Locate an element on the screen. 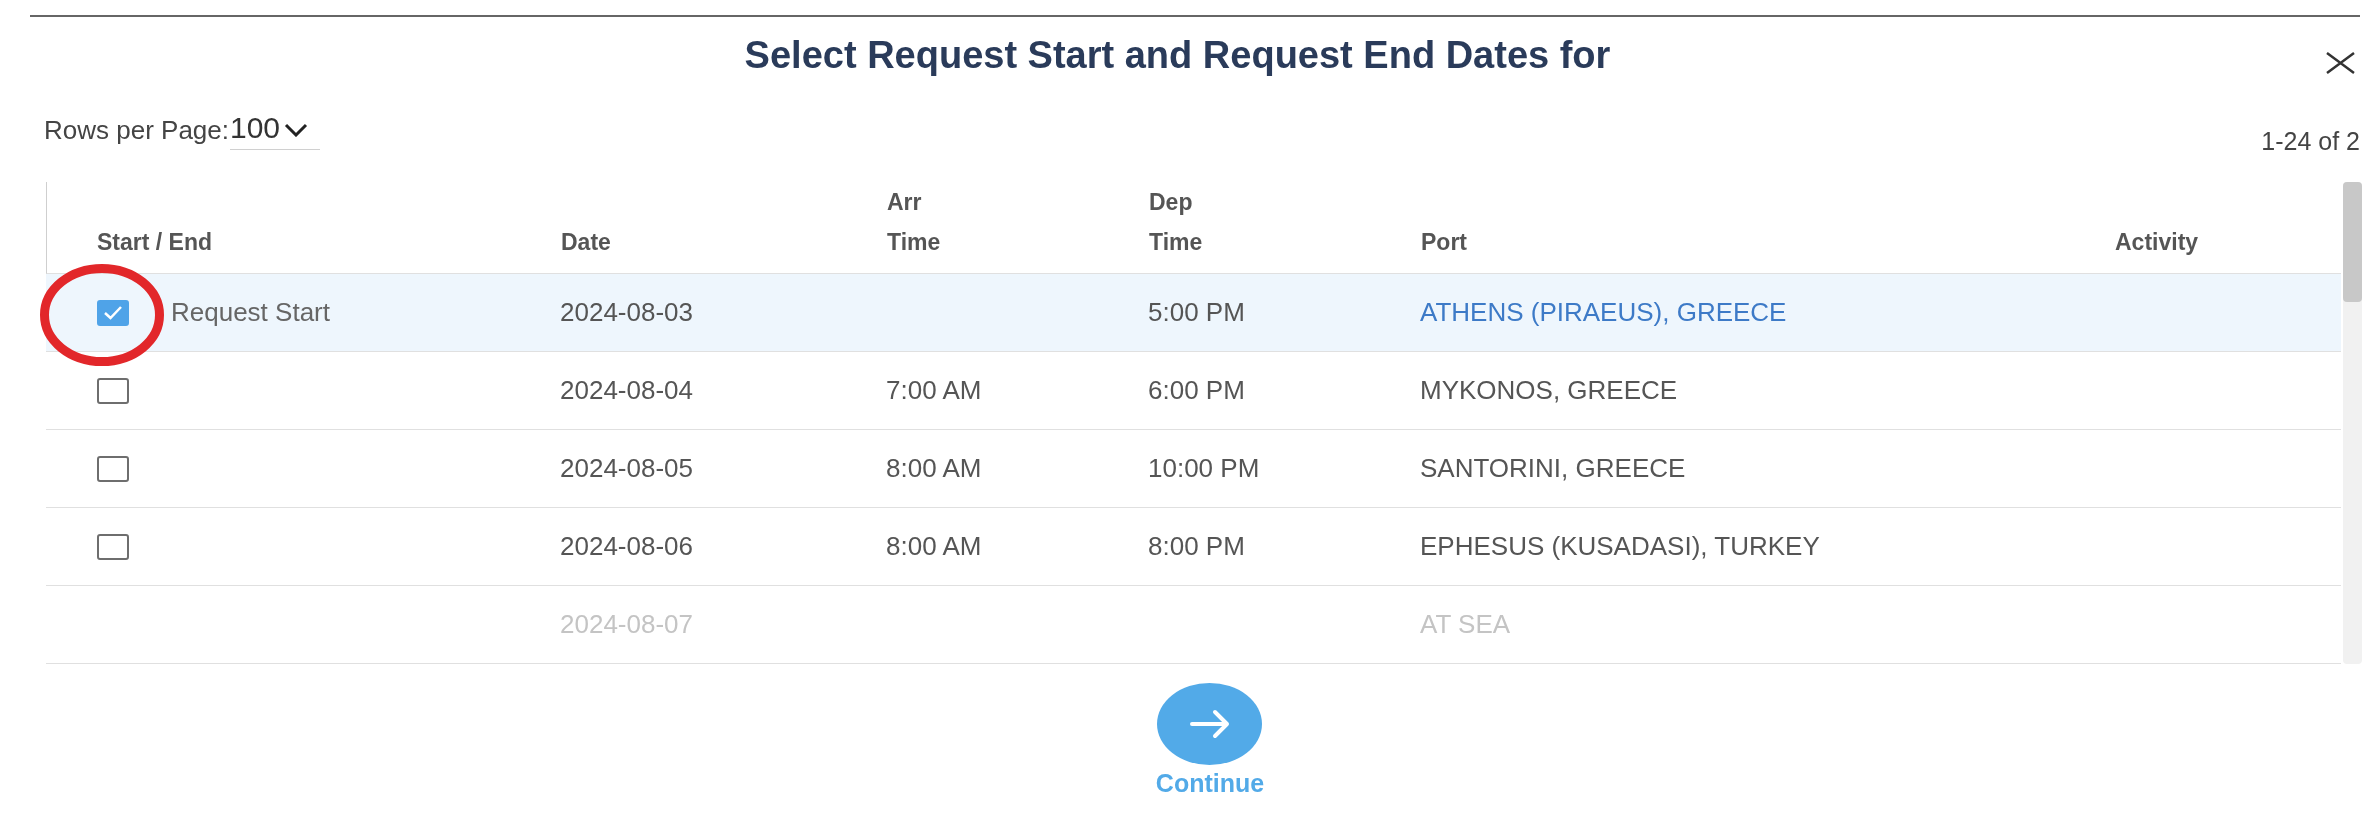  close-icon is located at coordinates (2340, 63).